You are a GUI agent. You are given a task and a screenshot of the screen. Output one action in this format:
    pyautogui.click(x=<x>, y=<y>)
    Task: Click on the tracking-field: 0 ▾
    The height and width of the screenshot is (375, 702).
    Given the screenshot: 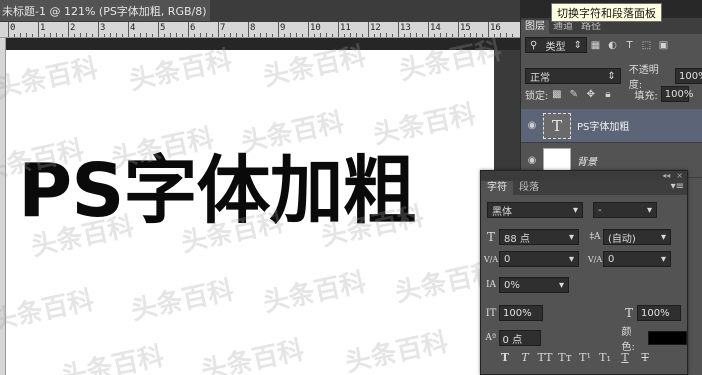 What is the action you would take?
    pyautogui.click(x=637, y=259)
    